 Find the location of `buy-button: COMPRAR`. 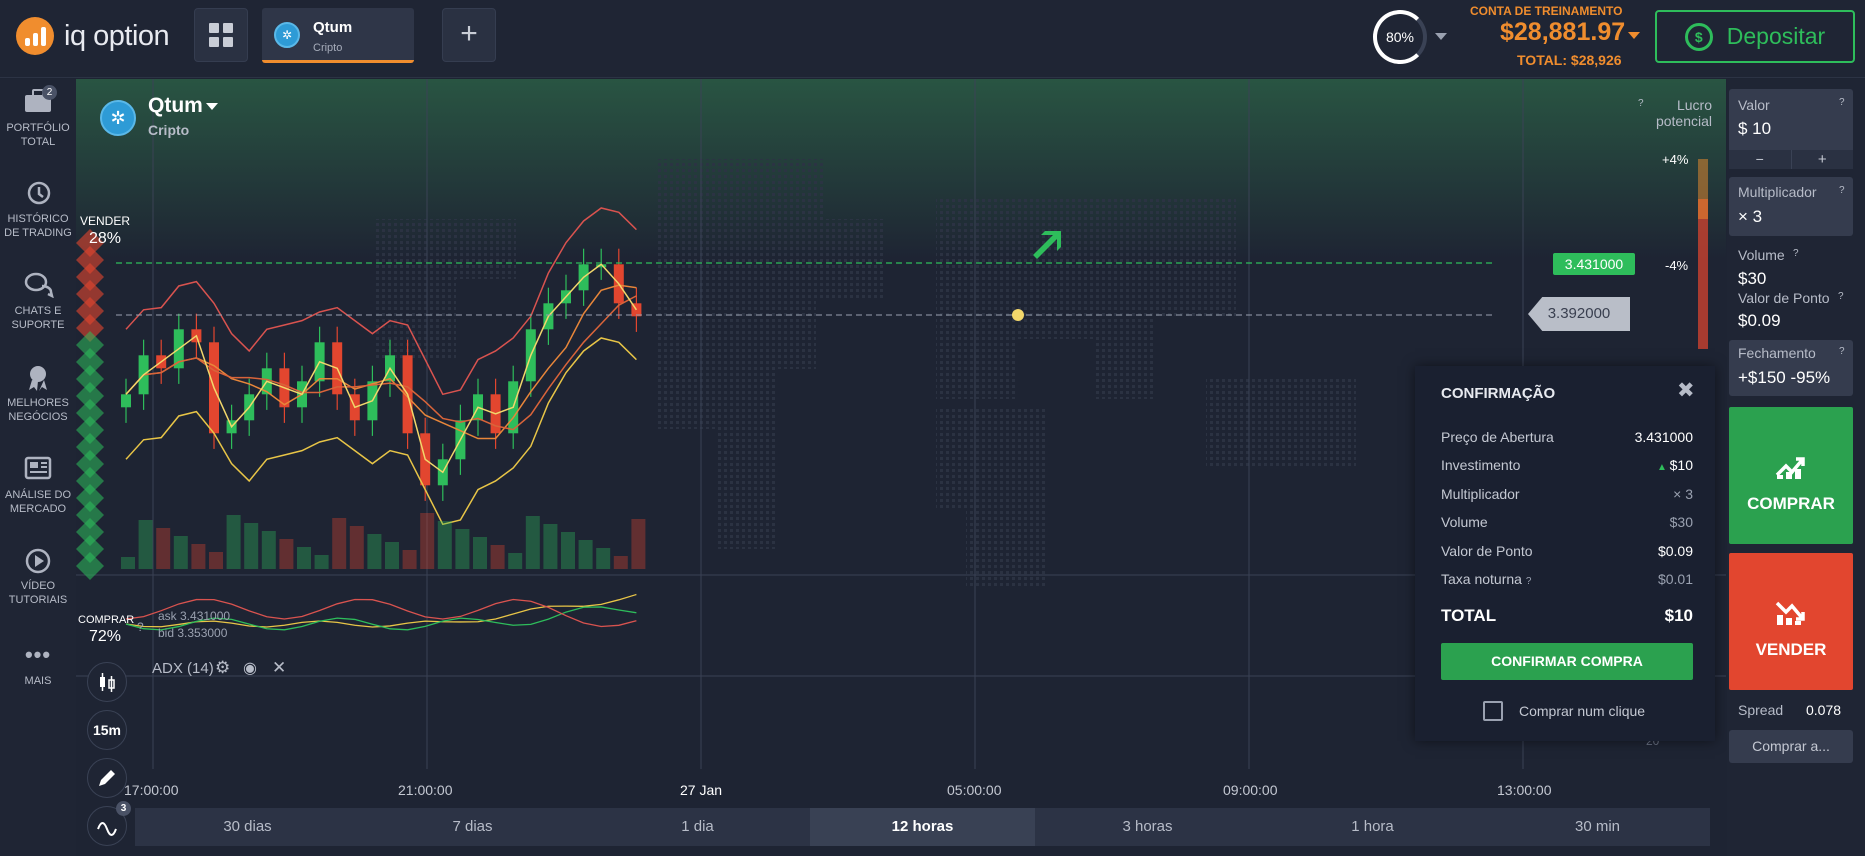

buy-button: COMPRAR is located at coordinates (1791, 475).